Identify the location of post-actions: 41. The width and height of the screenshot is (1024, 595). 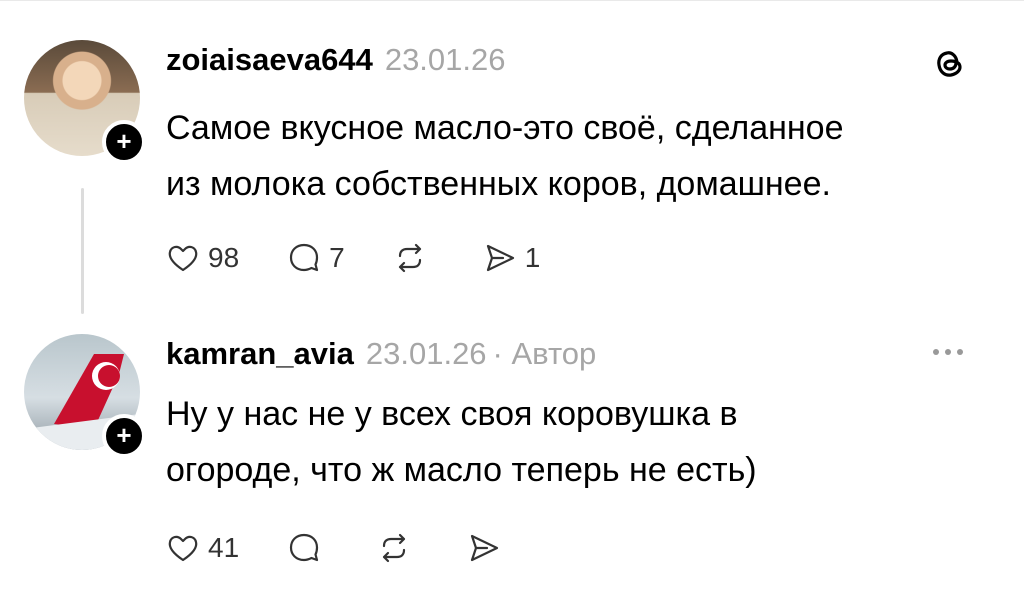
(361, 548).